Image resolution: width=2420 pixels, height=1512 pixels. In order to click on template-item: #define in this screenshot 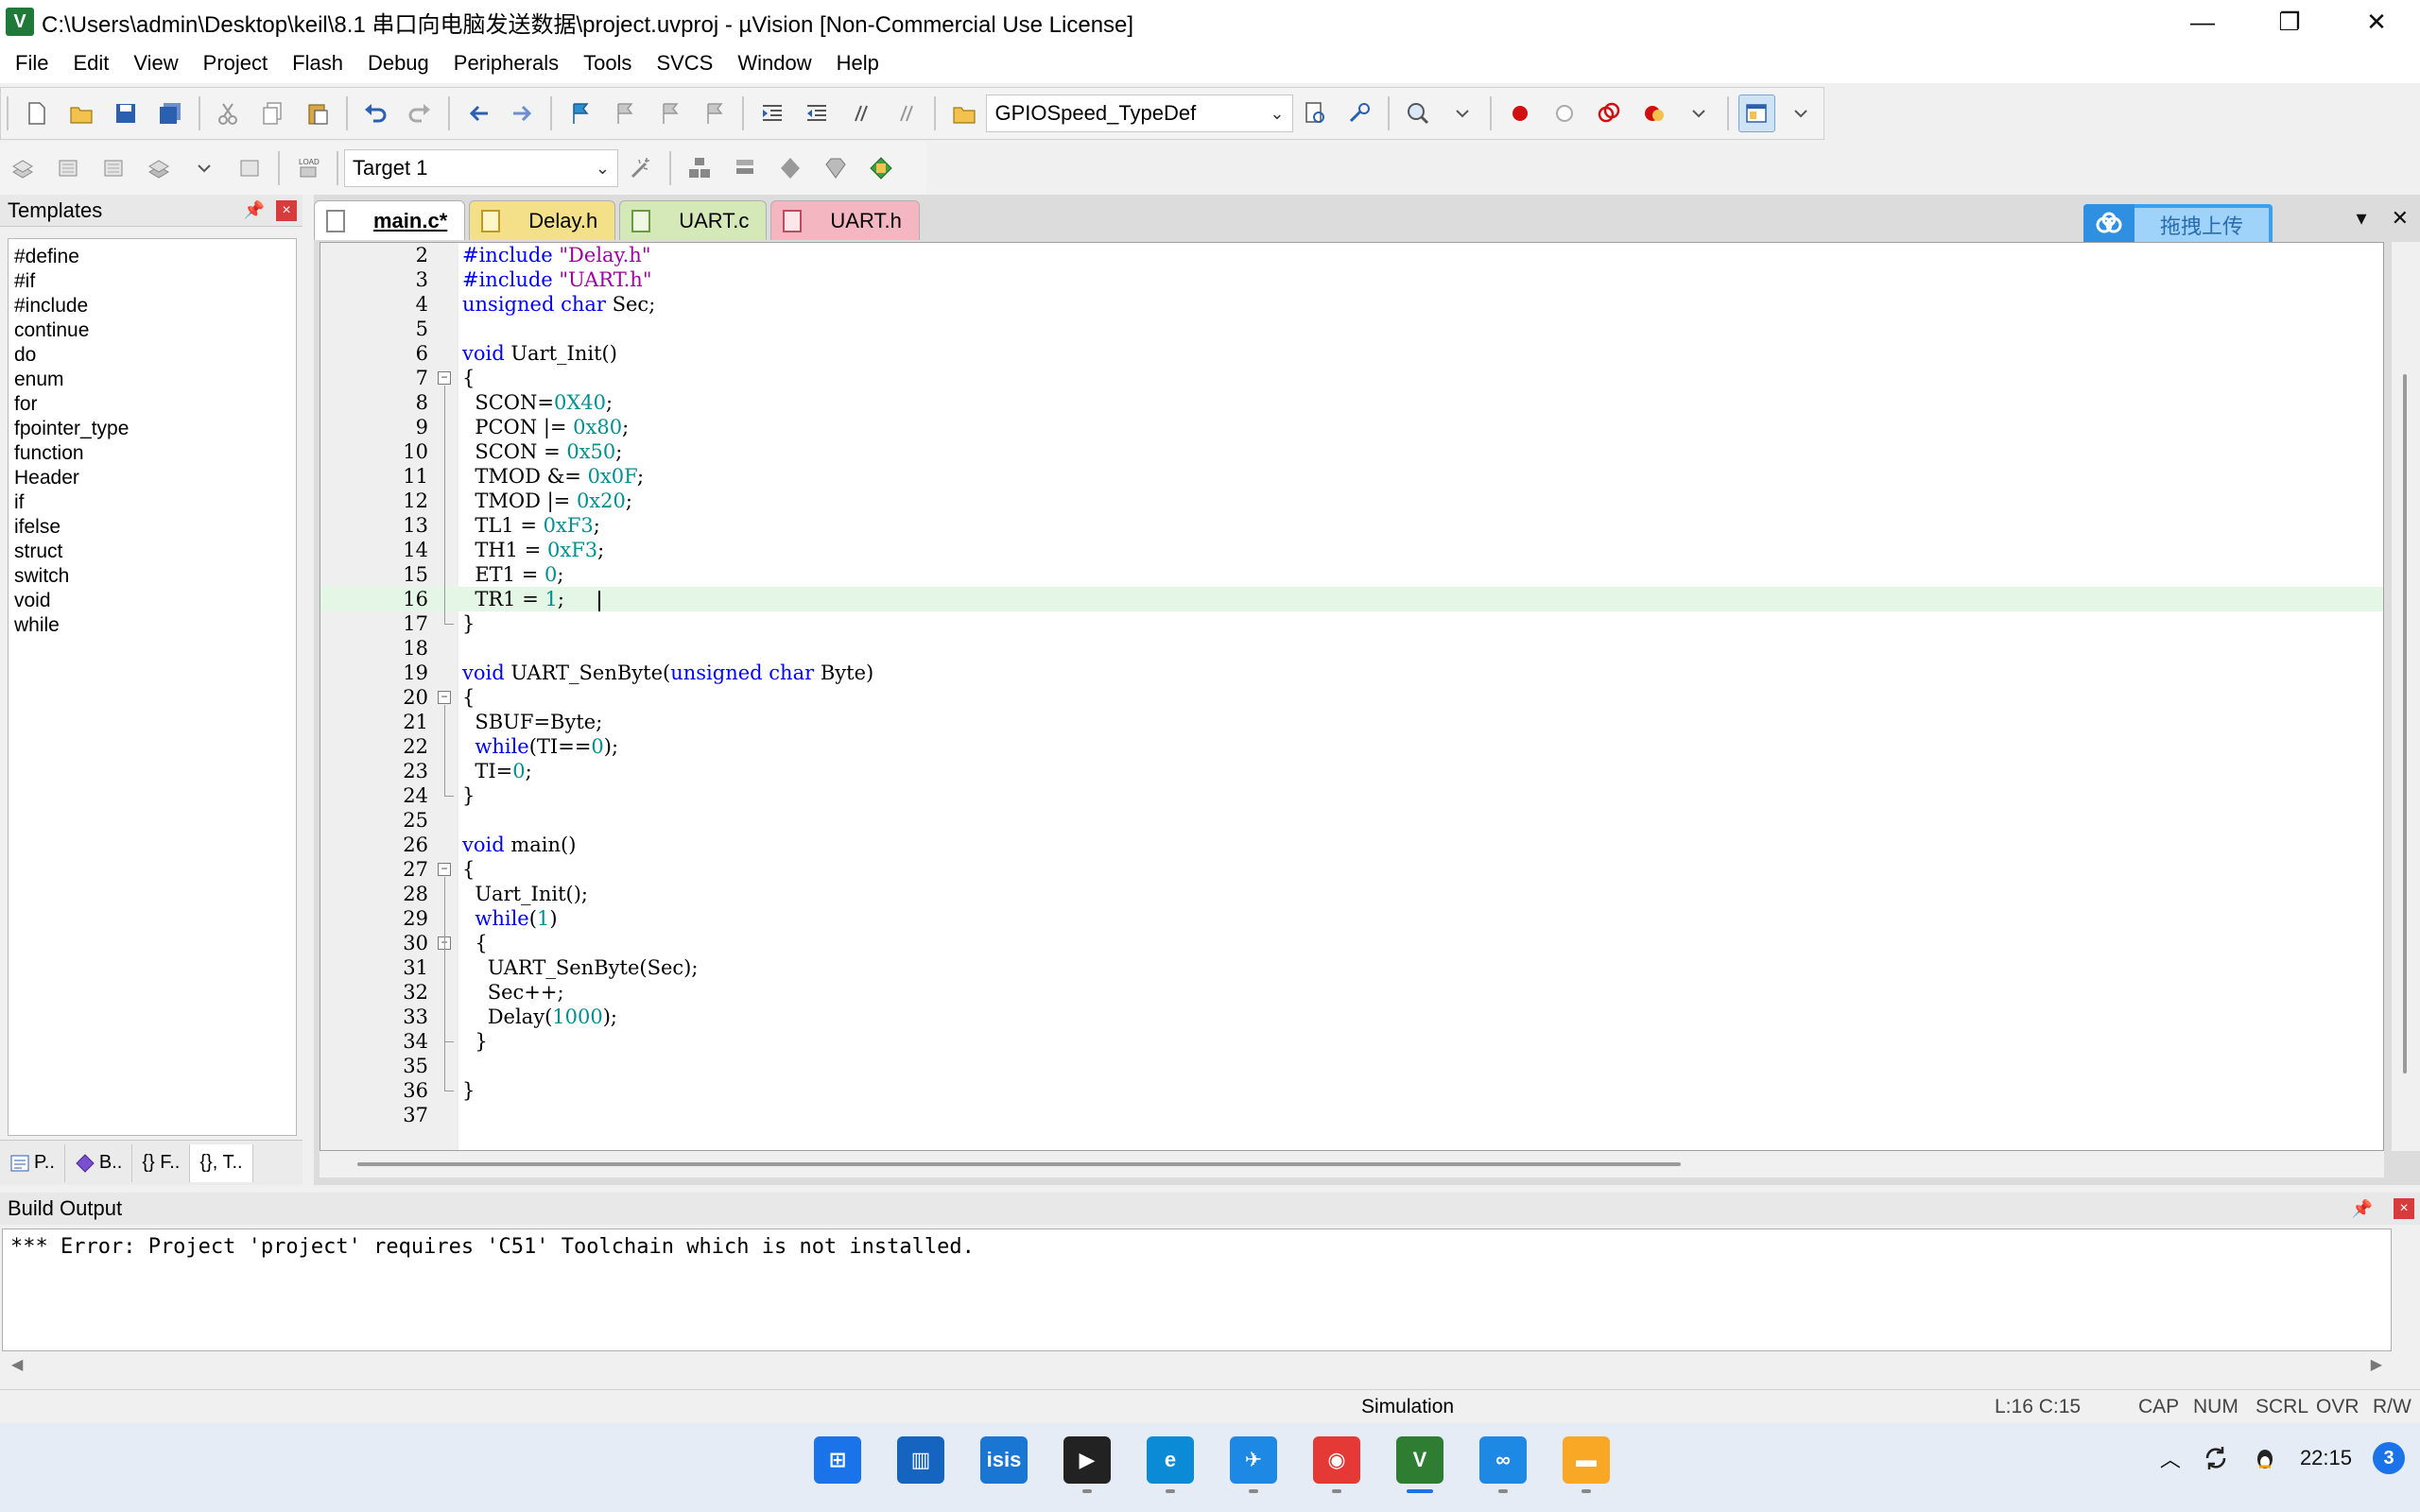, I will do `click(152, 257)`.